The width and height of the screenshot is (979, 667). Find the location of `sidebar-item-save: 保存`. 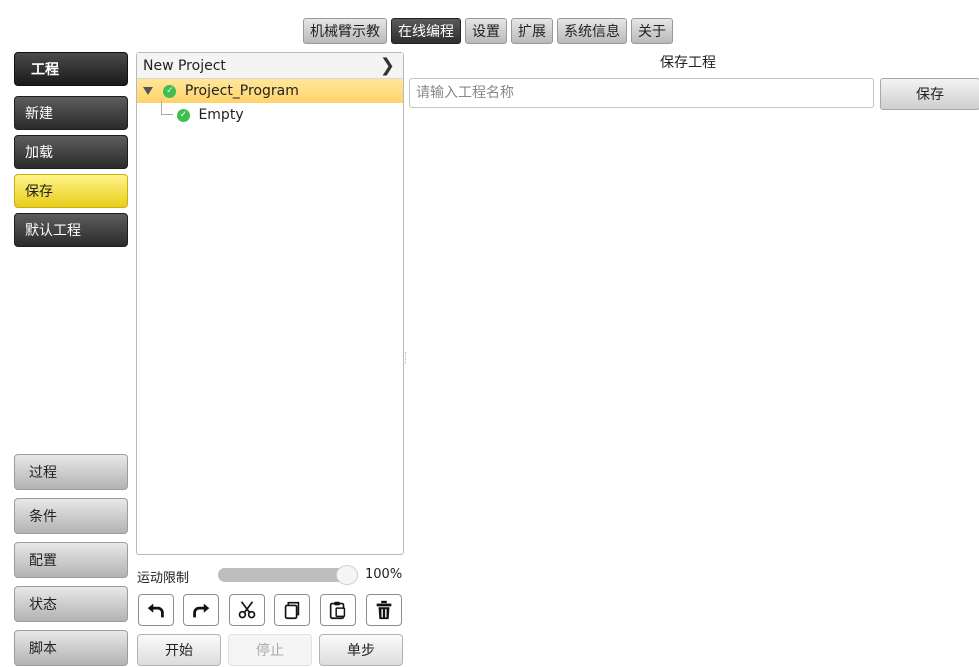

sidebar-item-save: 保存 is located at coordinates (71, 191).